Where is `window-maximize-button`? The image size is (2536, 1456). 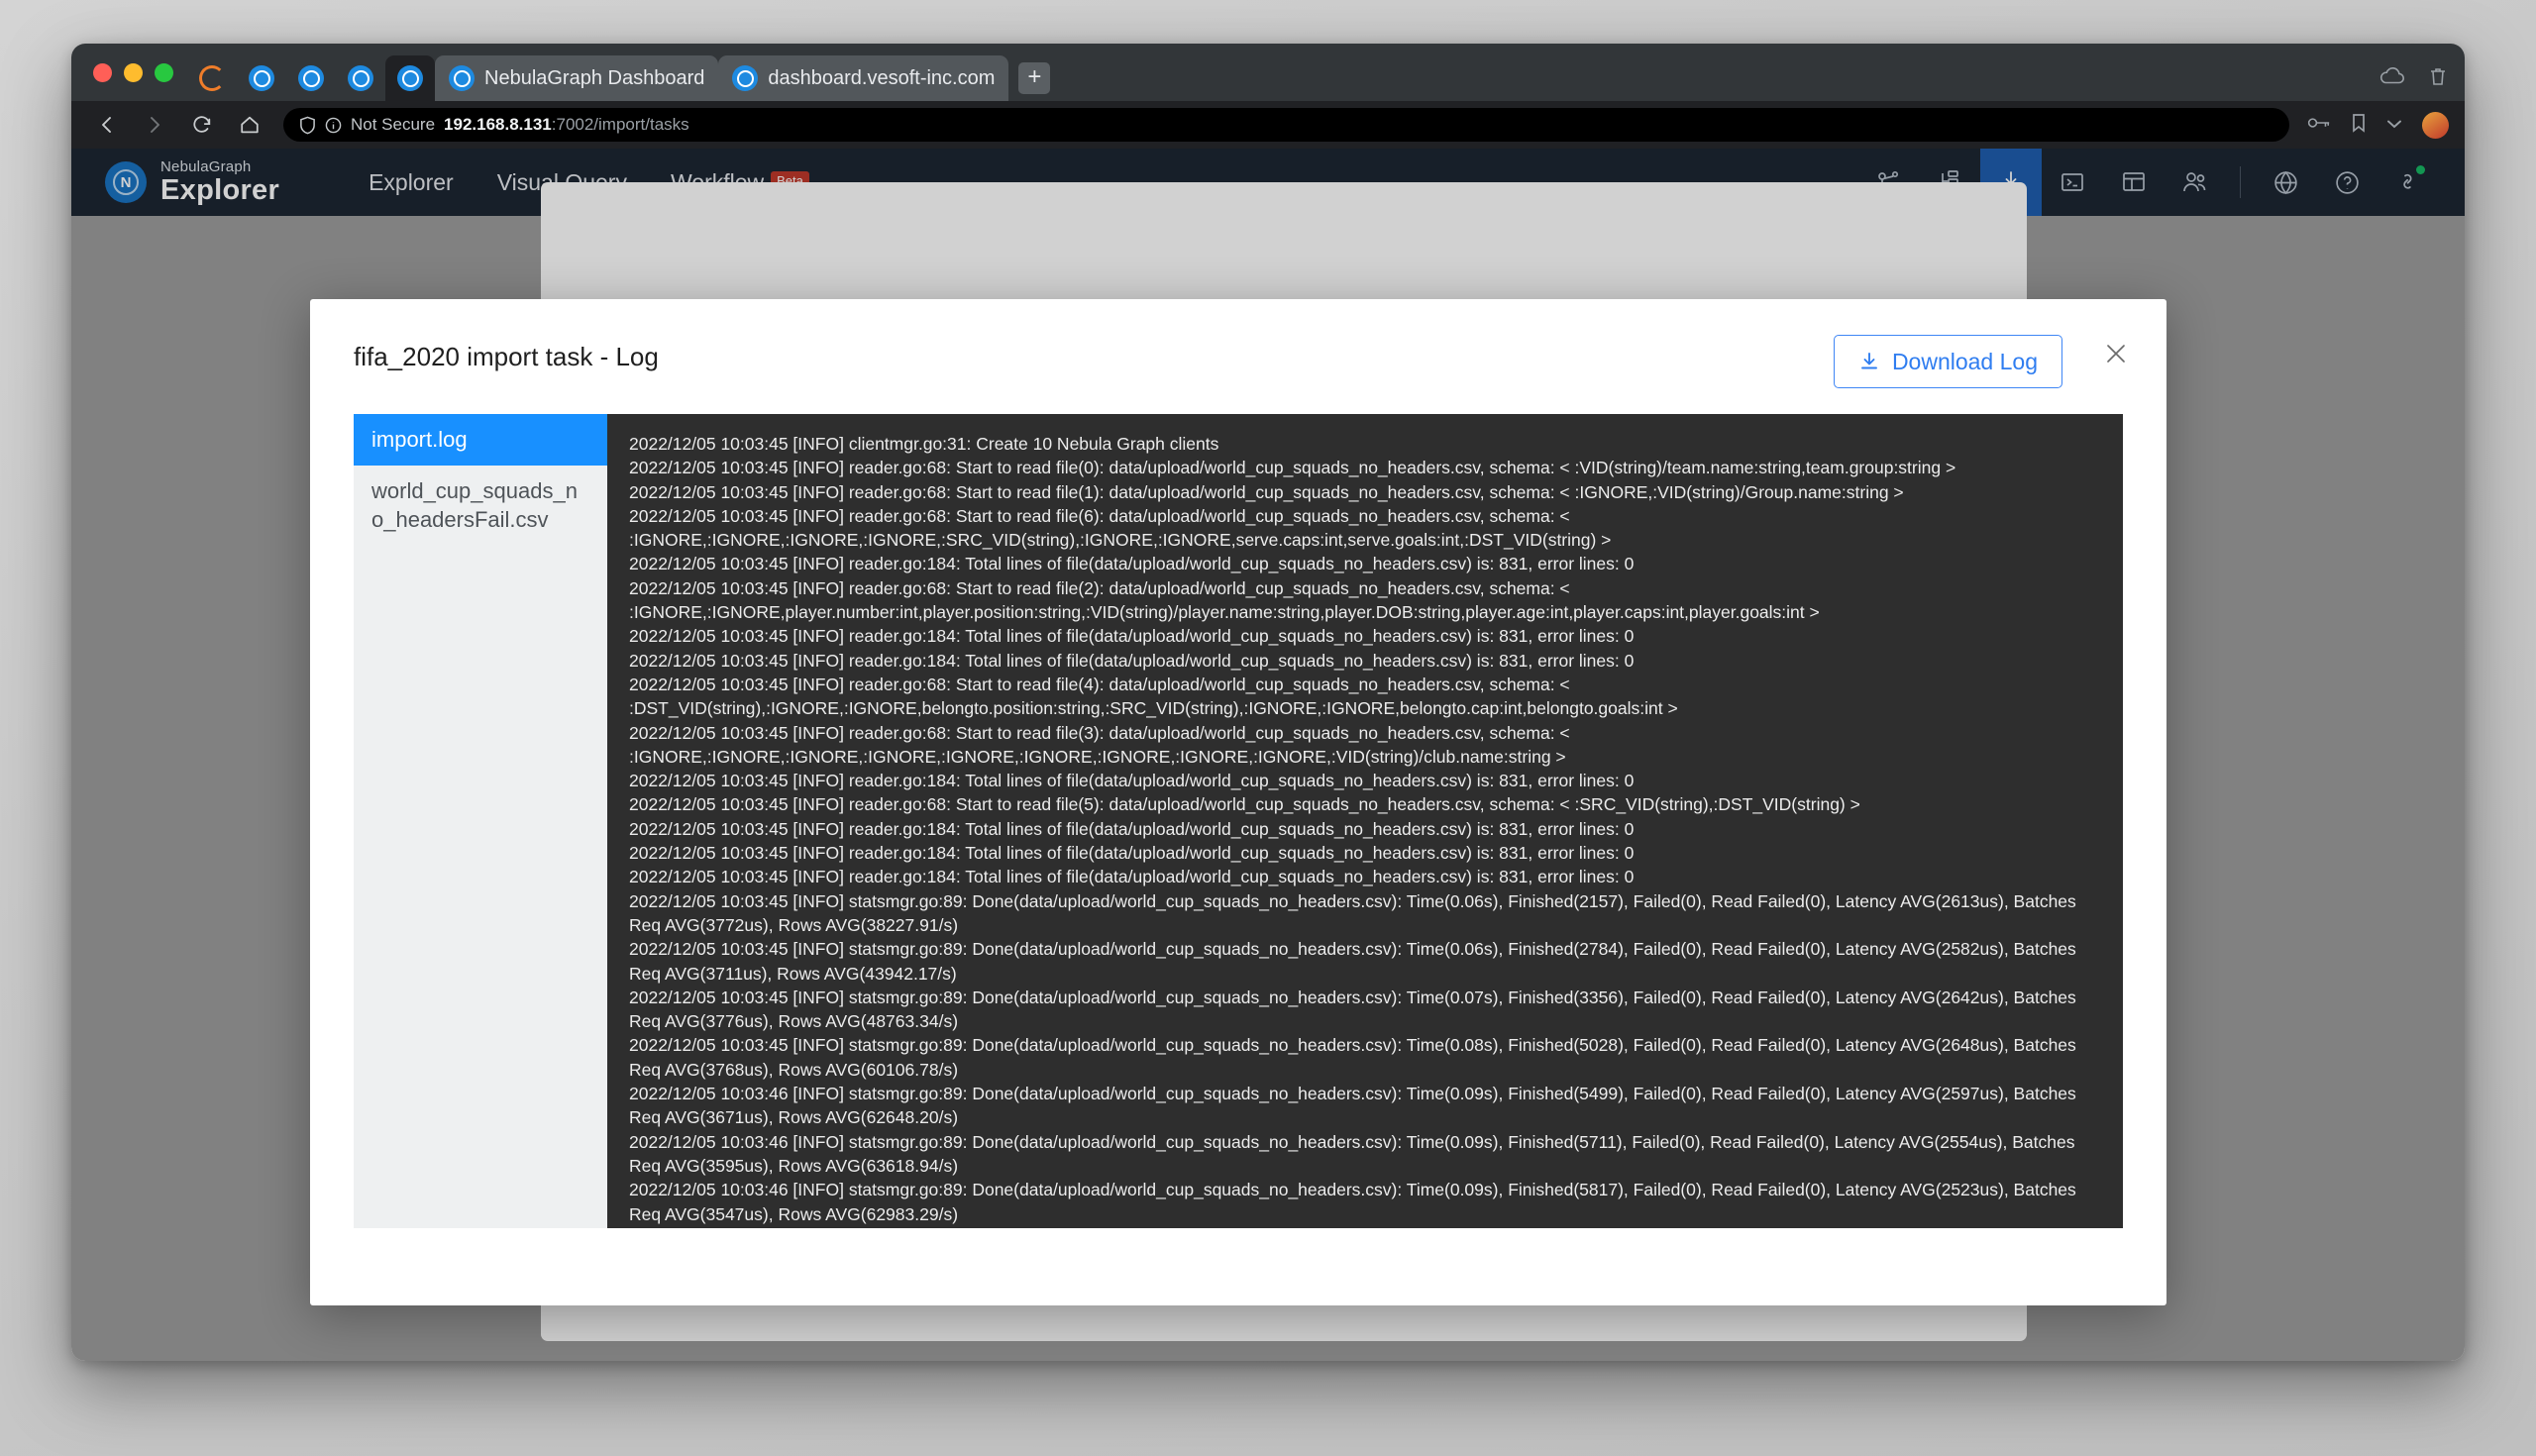 window-maximize-button is located at coordinates (164, 72).